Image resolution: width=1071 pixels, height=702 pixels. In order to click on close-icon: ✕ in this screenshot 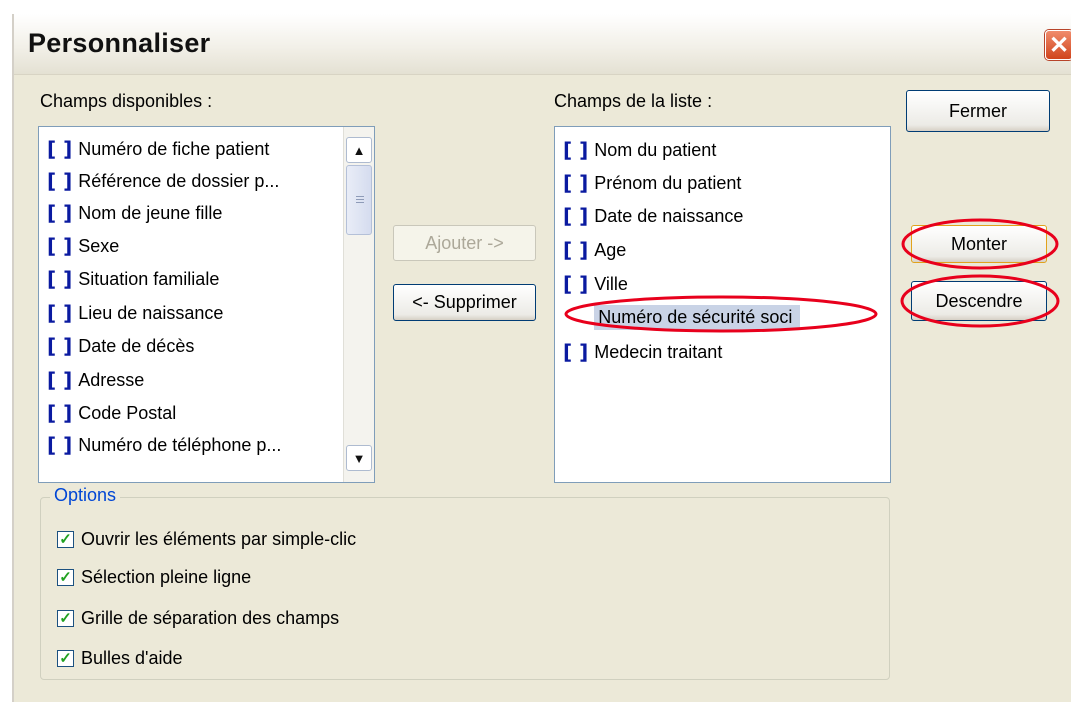, I will do `click(1058, 45)`.